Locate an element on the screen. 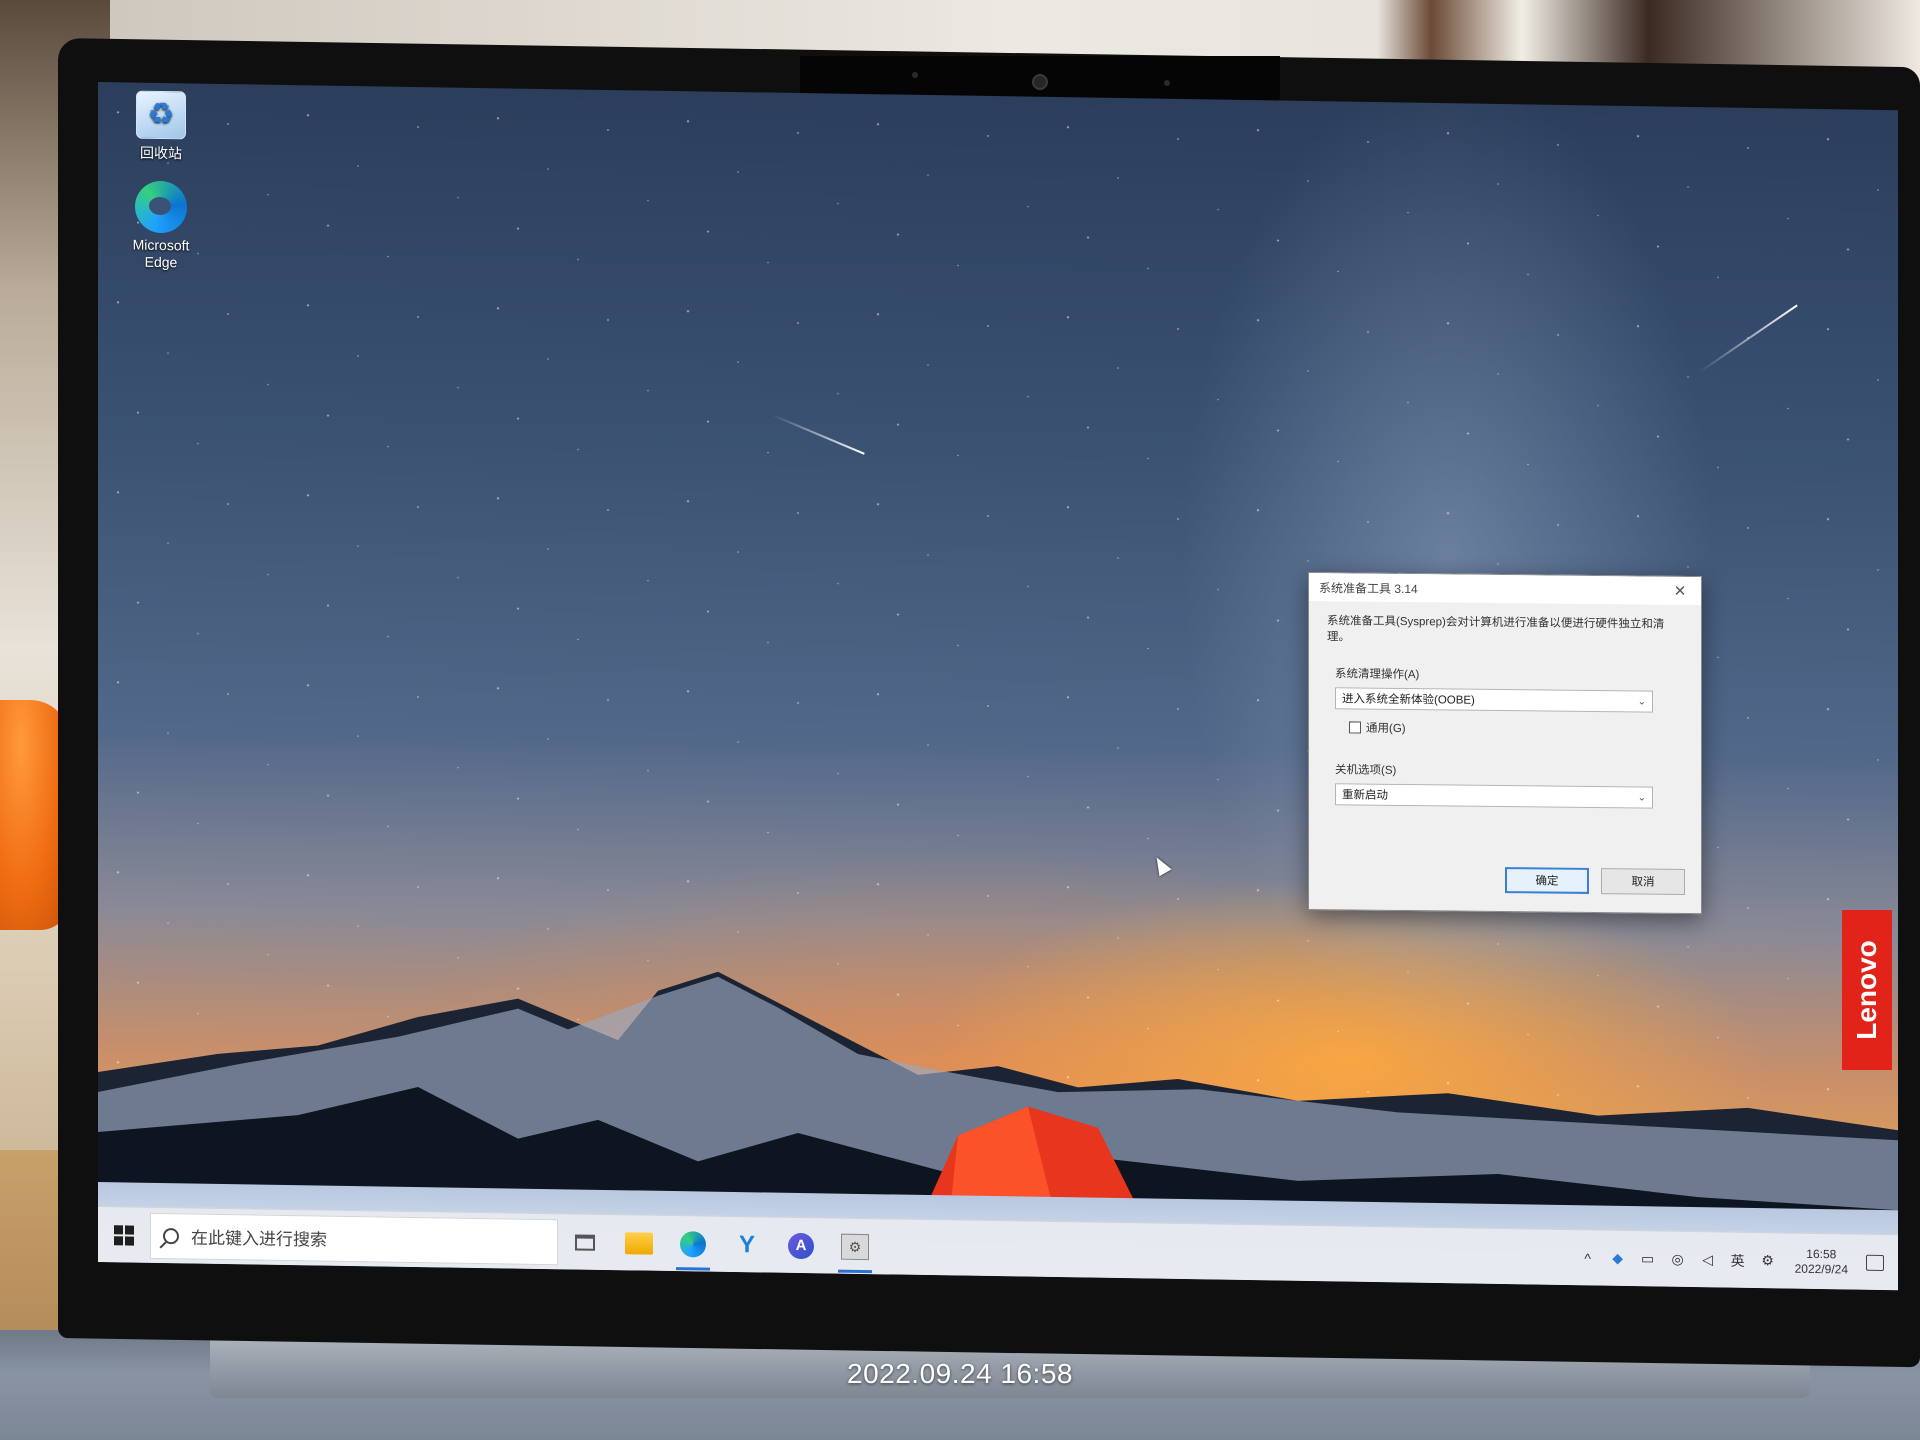 Image resolution: width=1920 pixels, height=1440 pixels. app-taskbar-button: A is located at coordinates (801, 1245).